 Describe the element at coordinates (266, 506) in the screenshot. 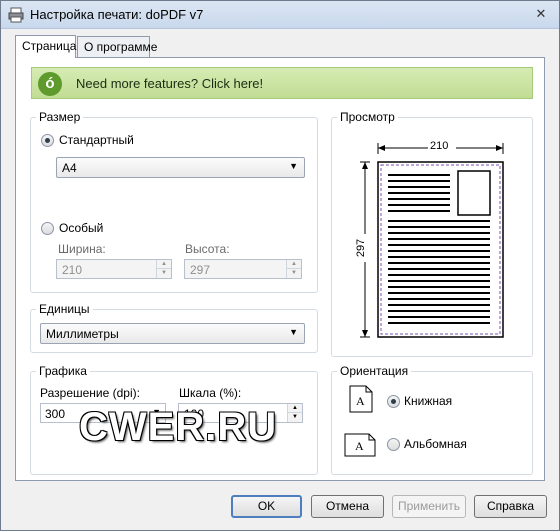

I see `ok-button: OK` at that location.